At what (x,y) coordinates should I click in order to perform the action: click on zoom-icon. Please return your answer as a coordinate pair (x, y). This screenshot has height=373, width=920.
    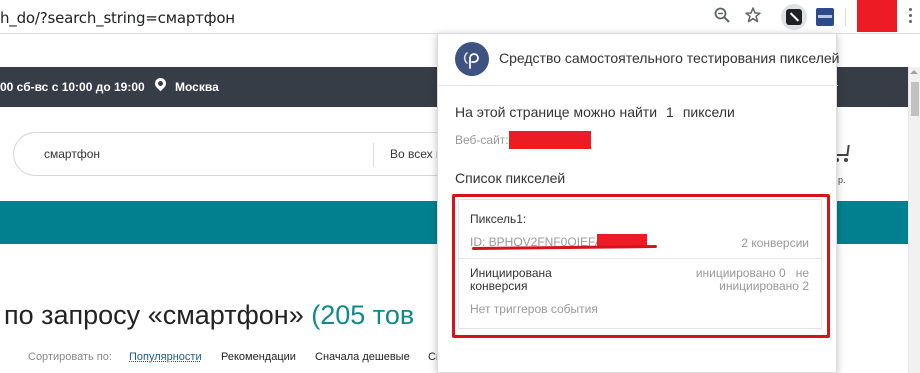
    Looking at the image, I should click on (722, 17).